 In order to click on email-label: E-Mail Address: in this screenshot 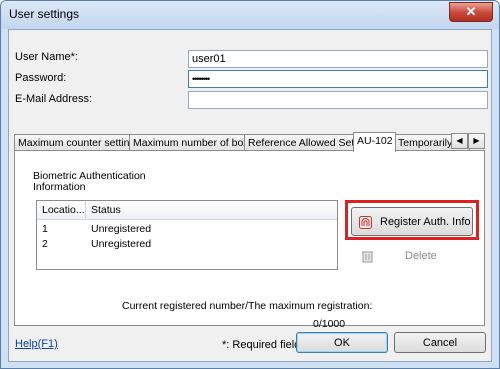, I will do `click(54, 99)`.